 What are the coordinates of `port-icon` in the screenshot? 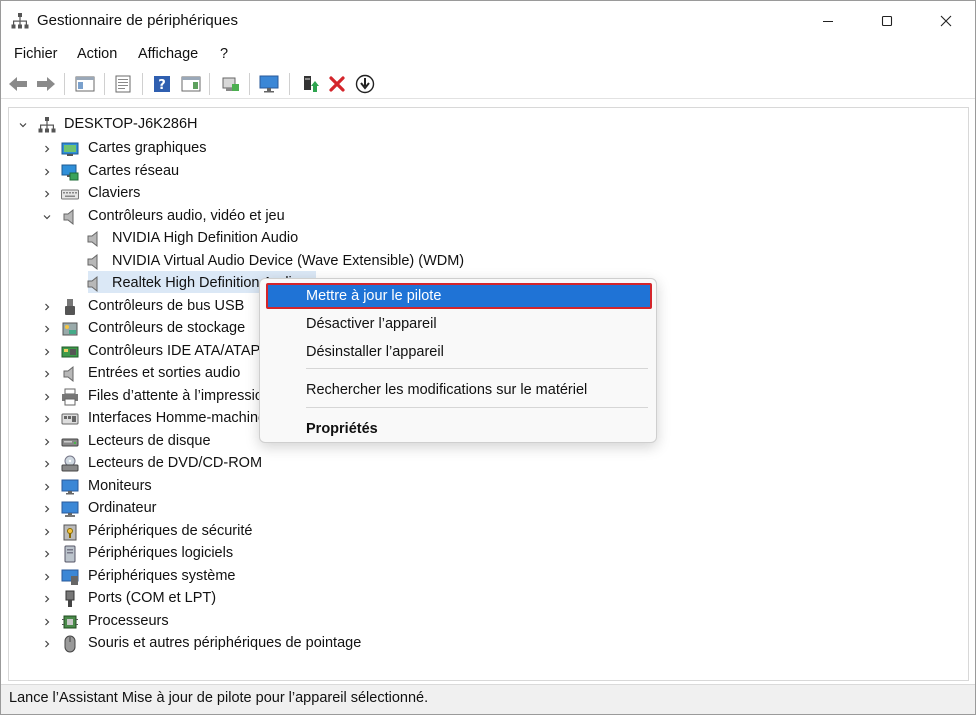 It's located at (70, 598).